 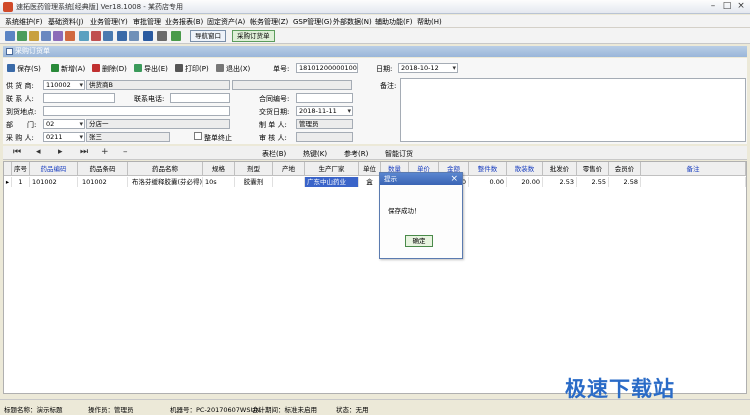 I want to click on exit-button: 退出(X), so click(x=233, y=69).